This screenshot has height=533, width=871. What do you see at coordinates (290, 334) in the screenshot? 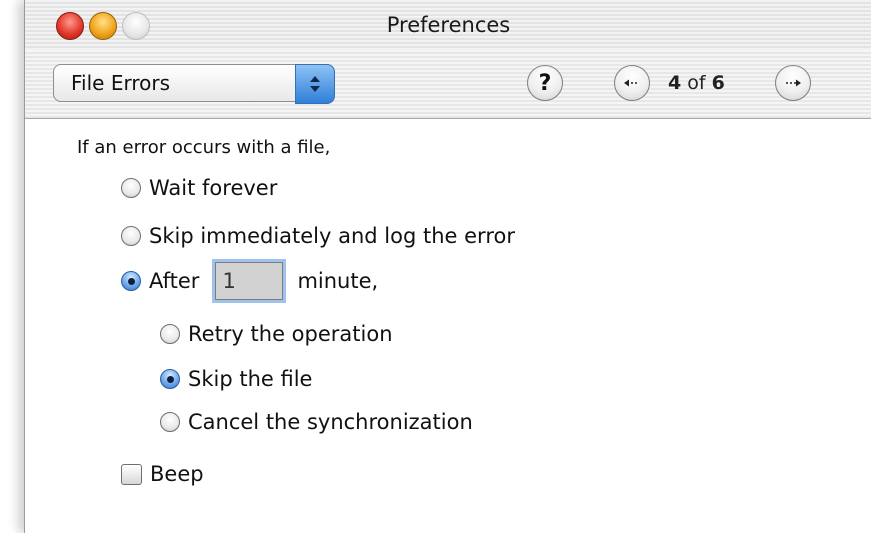
I see `retry-label: Retry the operation` at bounding box center [290, 334].